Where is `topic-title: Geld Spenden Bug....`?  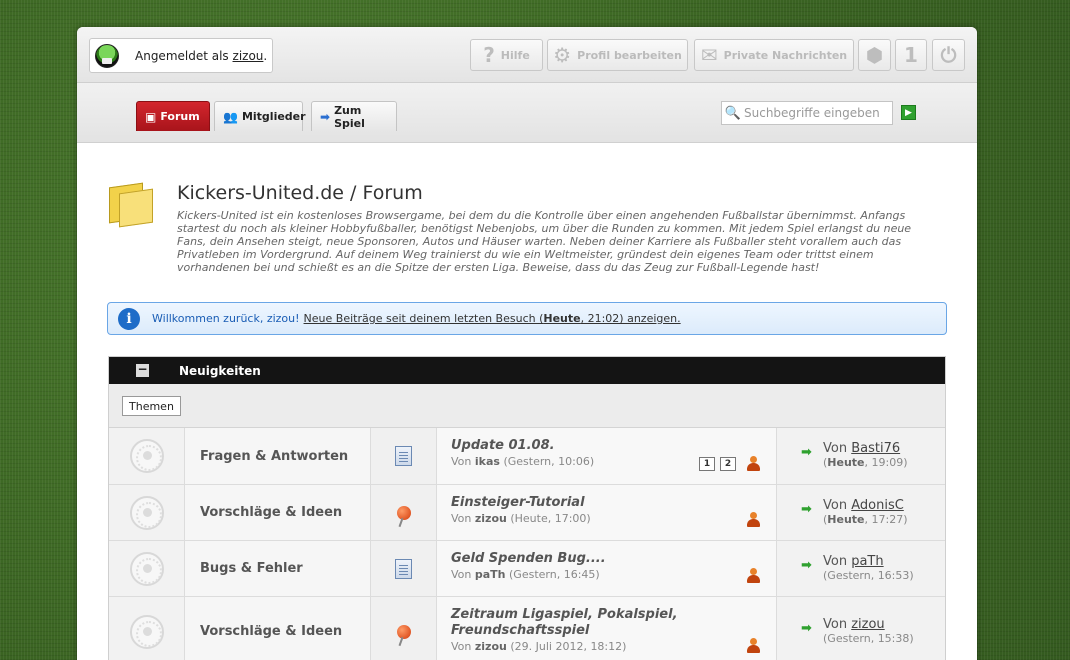
topic-title: Geld Spenden Bug.... is located at coordinates (606, 559).